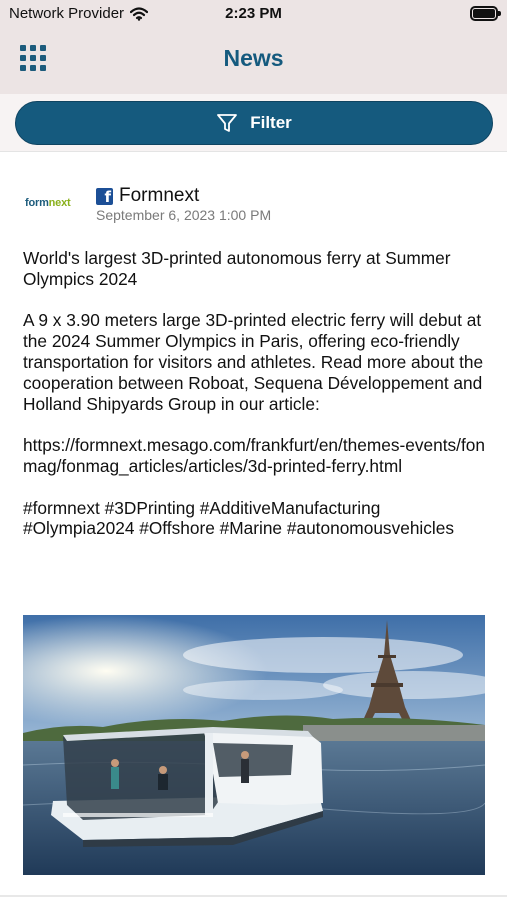 This screenshot has width=507, height=900. Describe the element at coordinates (104, 196) in the screenshot. I see `facebook-icon: f` at that location.